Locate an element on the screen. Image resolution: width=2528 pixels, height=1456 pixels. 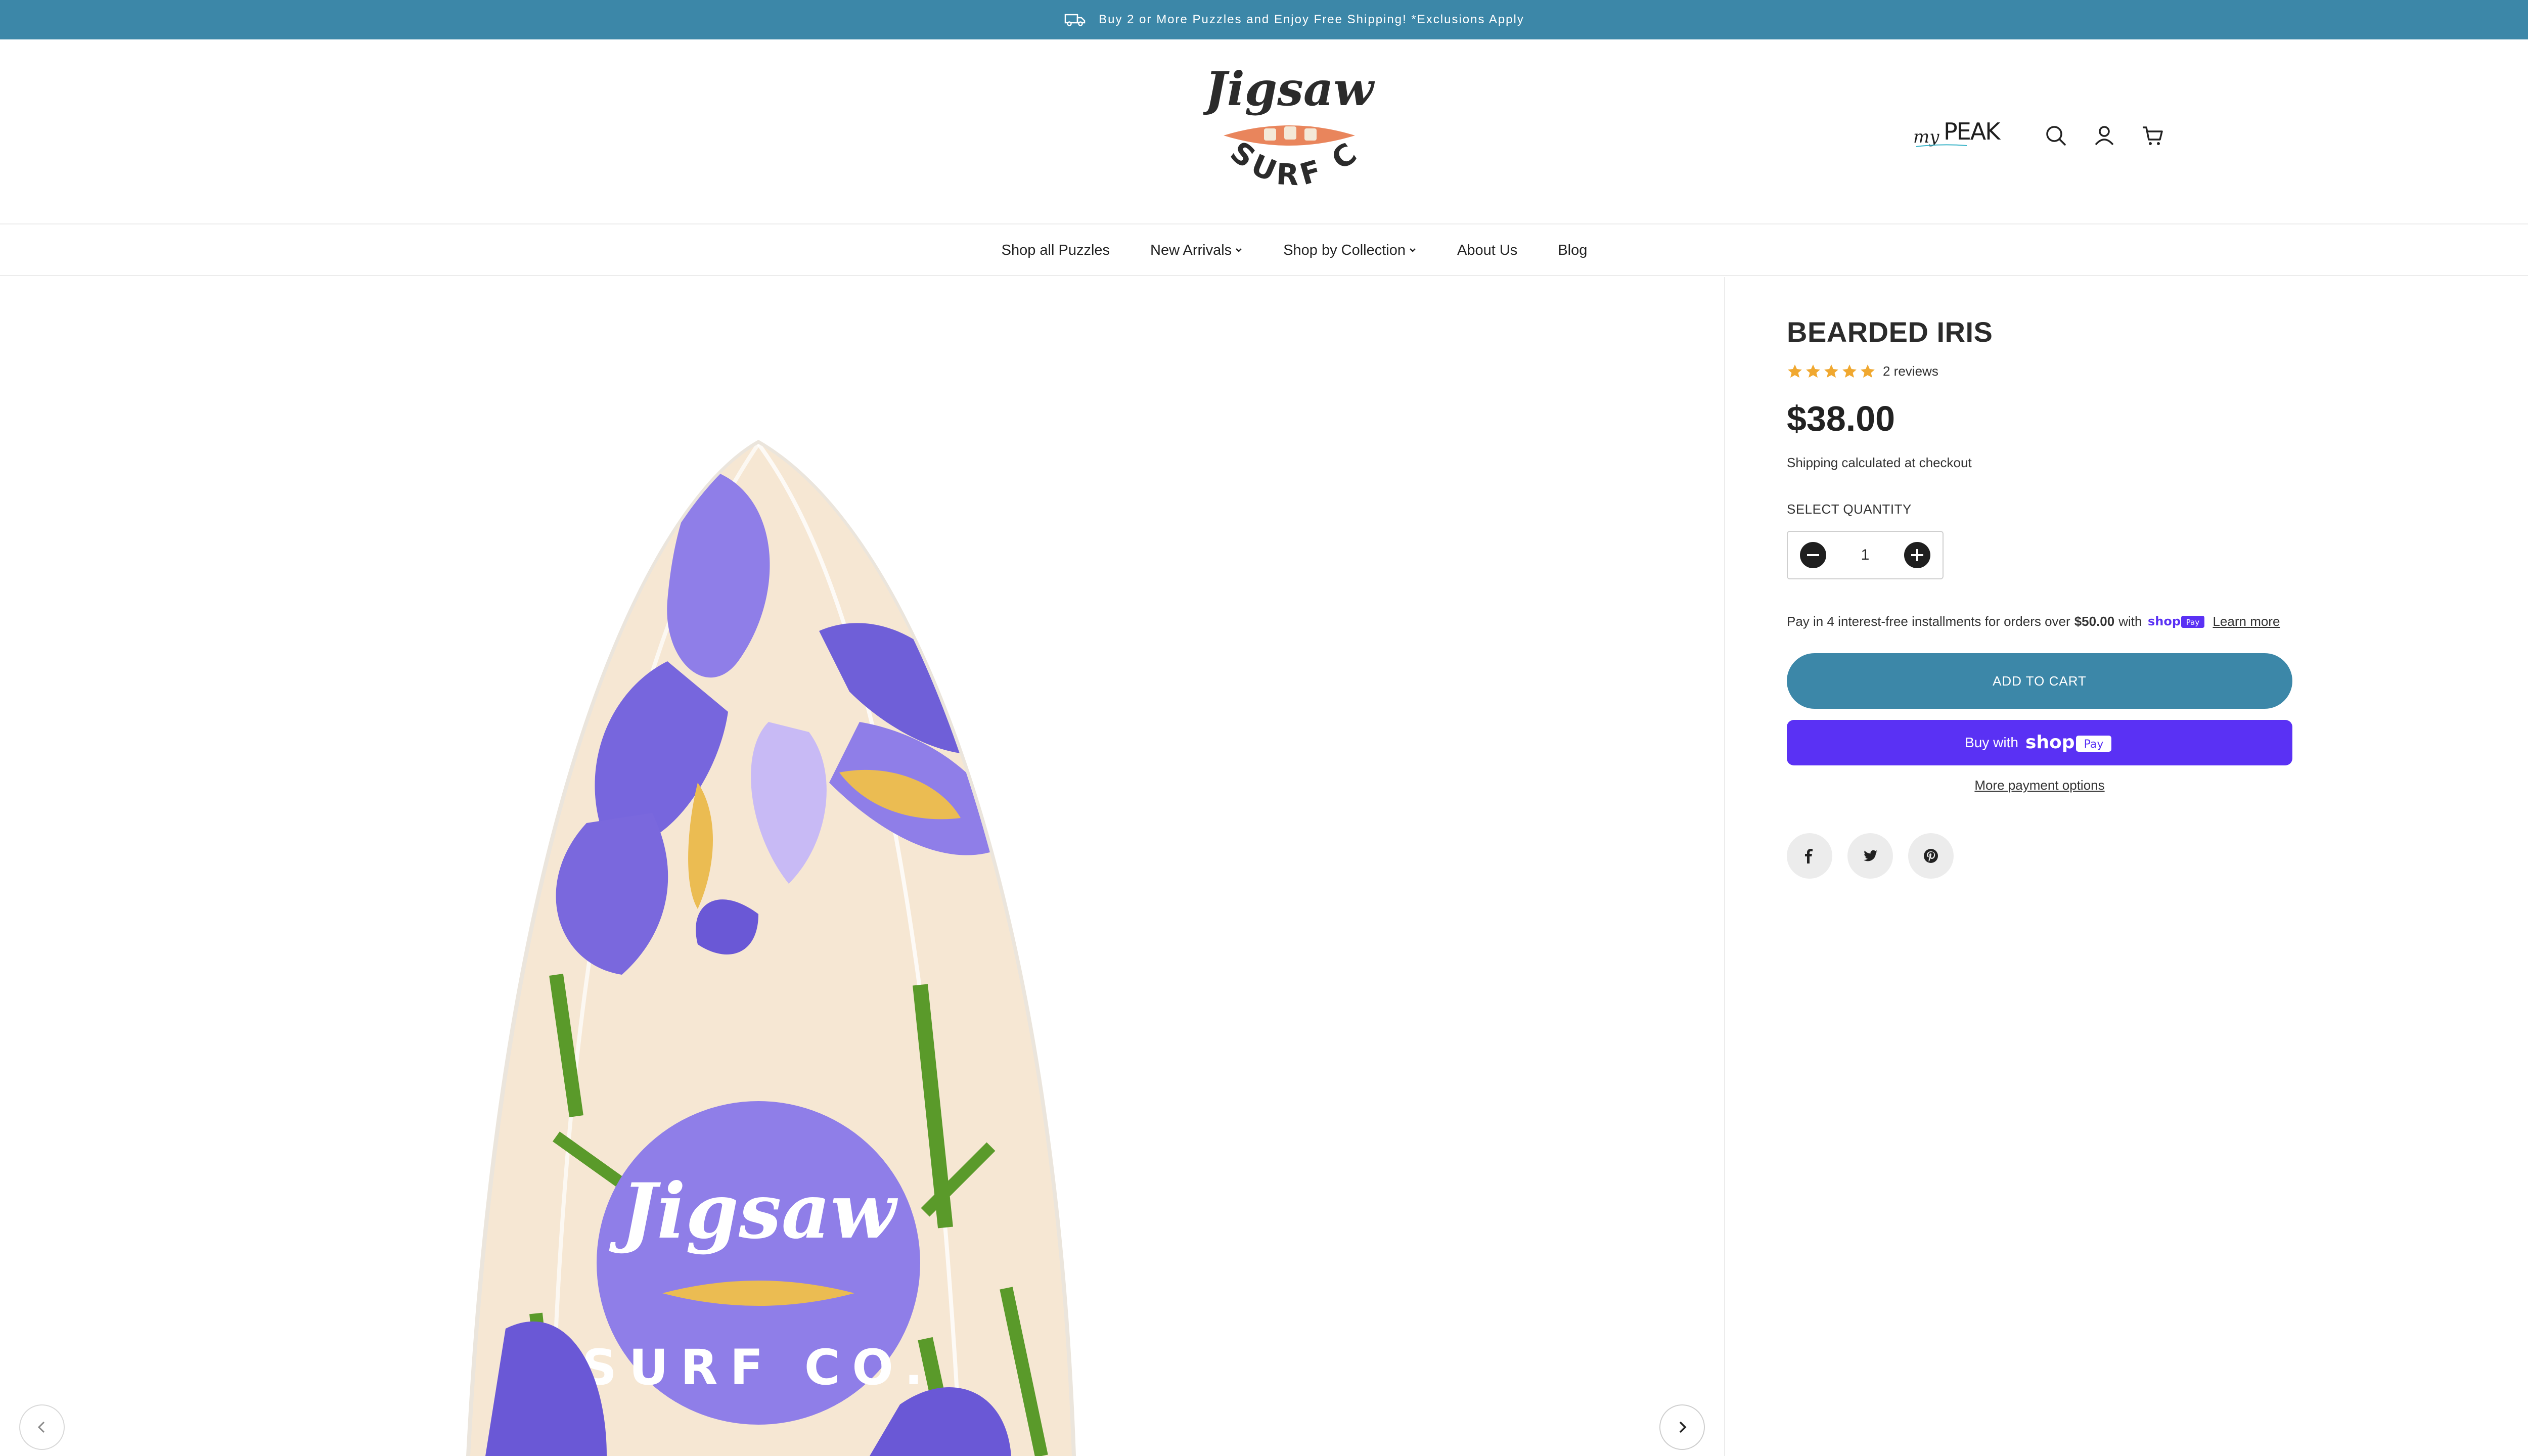
buy-with-label: Buy with is located at coordinates (1992, 742).